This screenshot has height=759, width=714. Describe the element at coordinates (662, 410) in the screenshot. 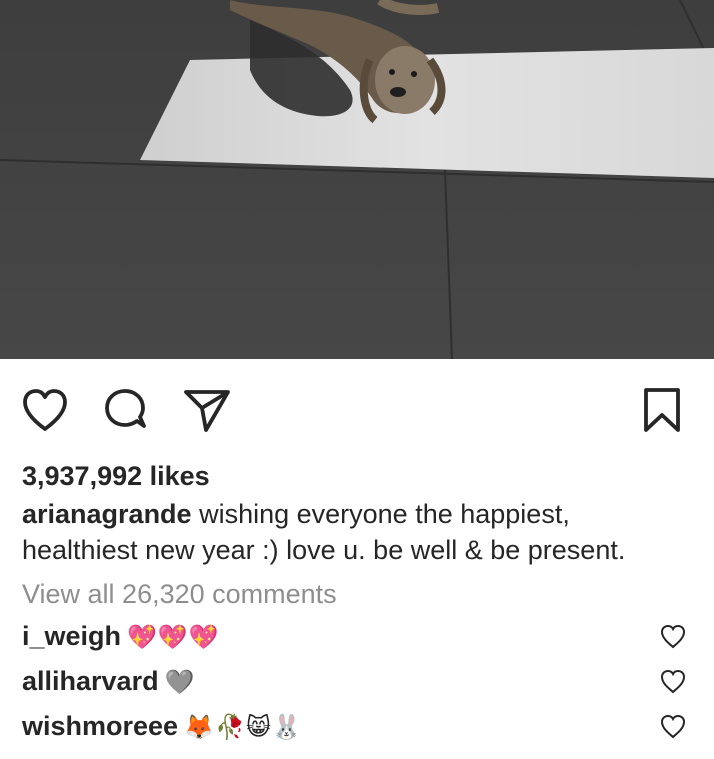

I see `bookmark-icon` at that location.